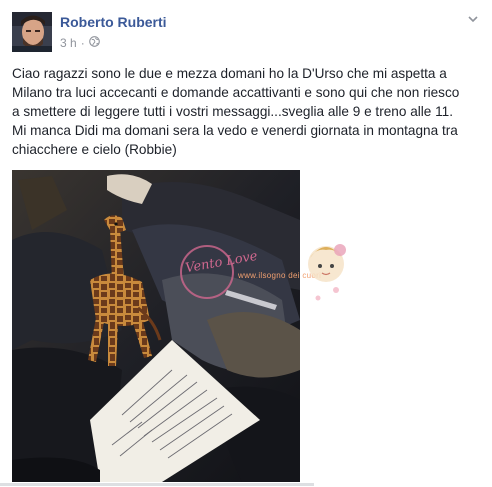  I want to click on globe-icon, so click(94, 43).